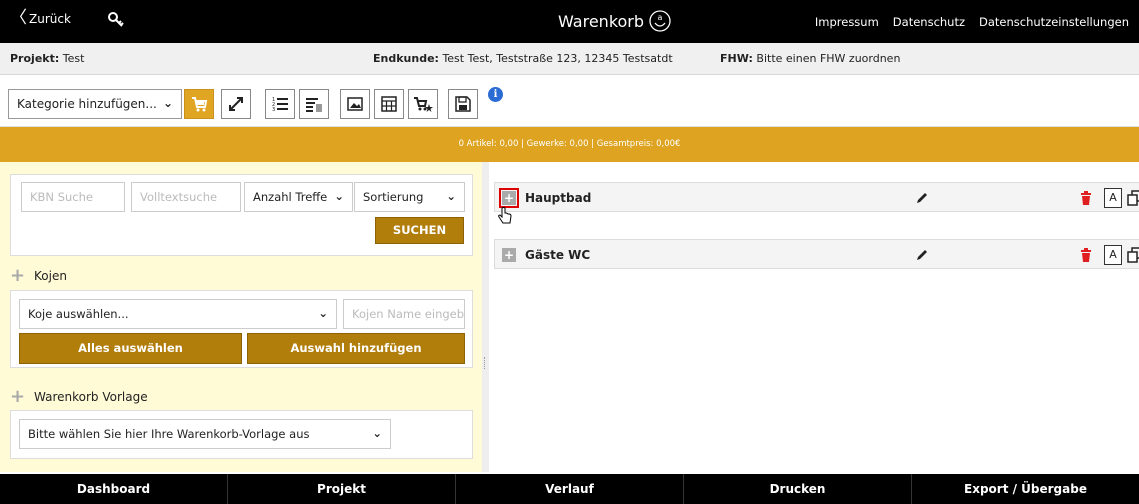 This screenshot has width=1139, height=504. Describe the element at coordinates (61, 197) in the screenshot. I see `kbn-search-placeholder: KBN Suche` at that location.